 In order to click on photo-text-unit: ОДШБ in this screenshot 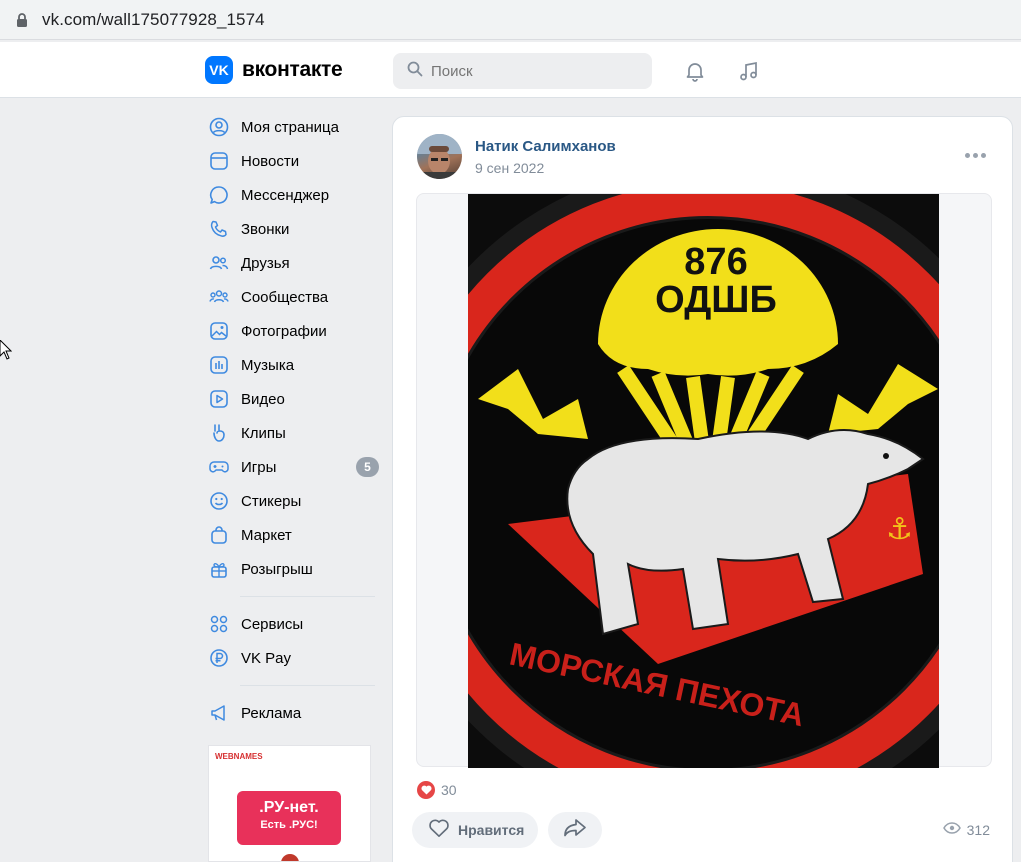, I will do `click(716, 300)`.